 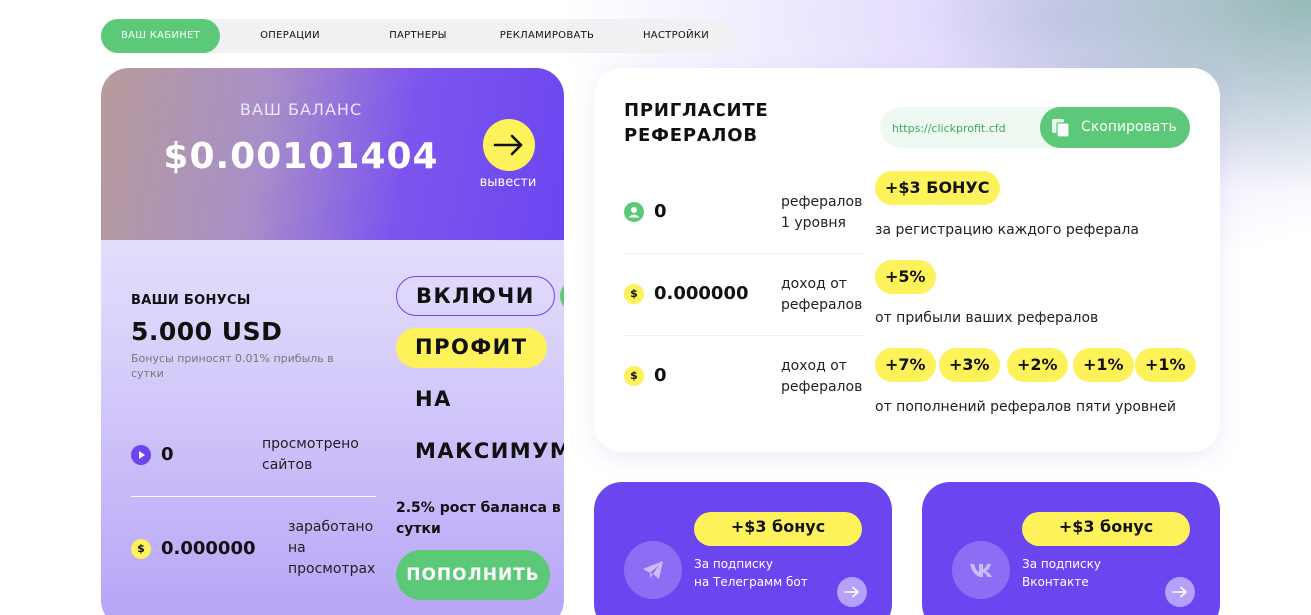 What do you see at coordinates (253, 496) in the screenshot?
I see `stats-divider` at bounding box center [253, 496].